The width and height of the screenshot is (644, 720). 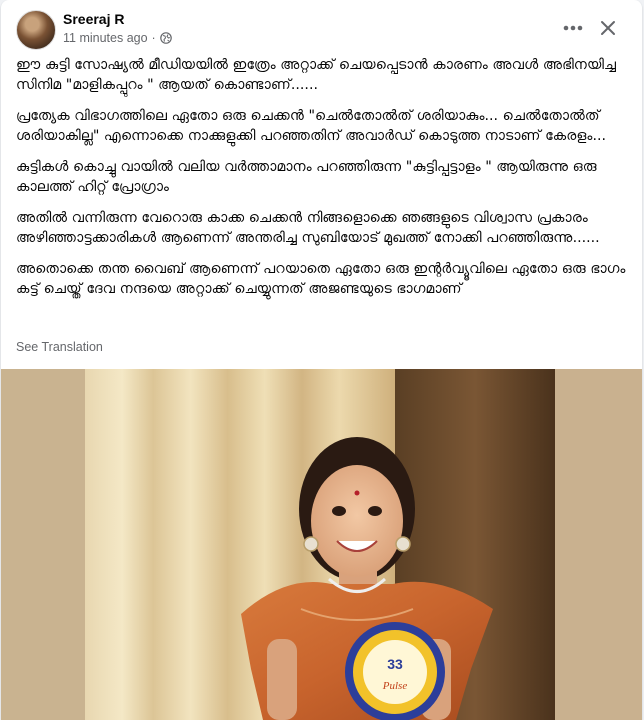 I want to click on more-options-button, so click(x=573, y=28).